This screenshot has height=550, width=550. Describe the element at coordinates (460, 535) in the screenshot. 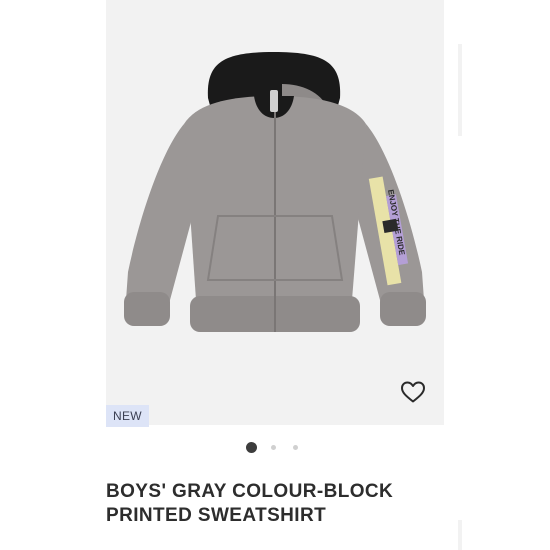

I see `next-image-peek-bottom` at that location.